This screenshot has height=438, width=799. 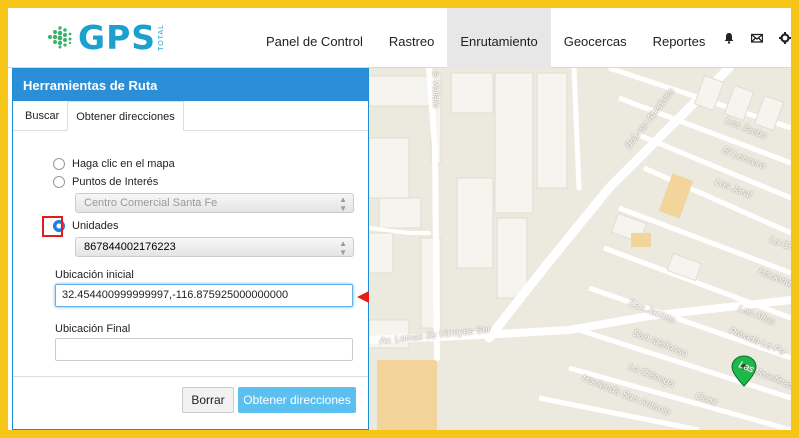 I want to click on poi-select: Centro Comercial Santa Fe ▲ ▼, so click(x=214, y=203).